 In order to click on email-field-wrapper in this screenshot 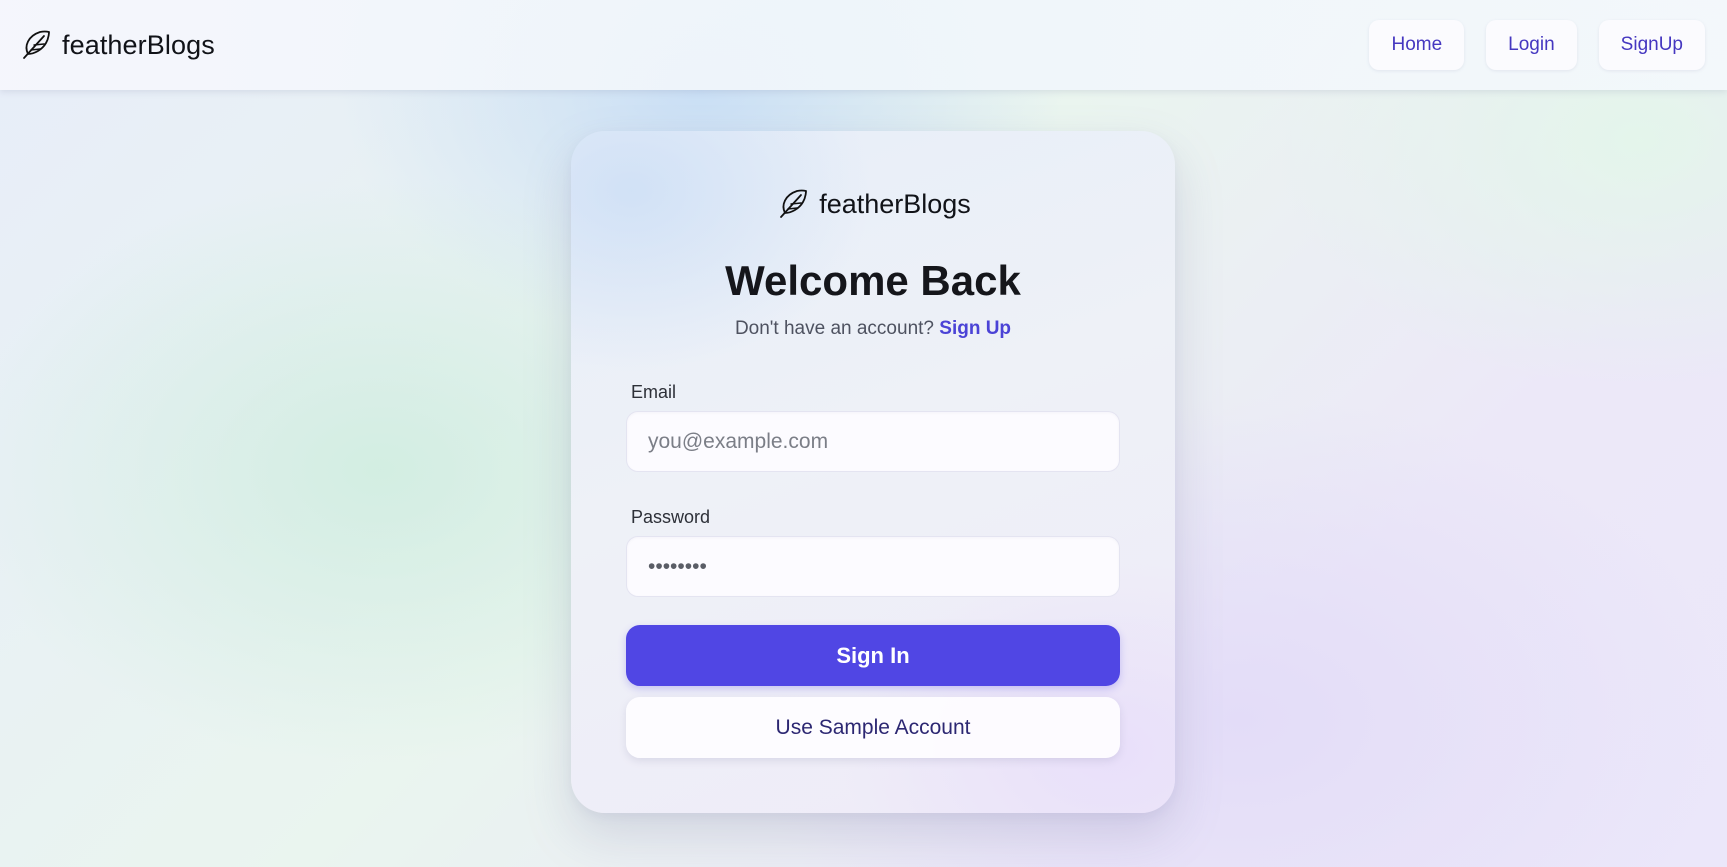, I will do `click(873, 441)`.